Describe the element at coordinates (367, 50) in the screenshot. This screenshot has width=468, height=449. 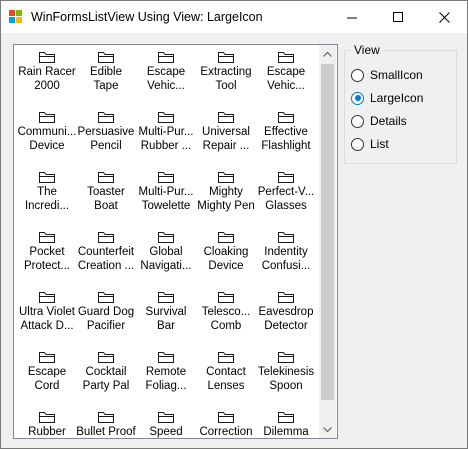
I see `view-groupbox-title: View` at that location.